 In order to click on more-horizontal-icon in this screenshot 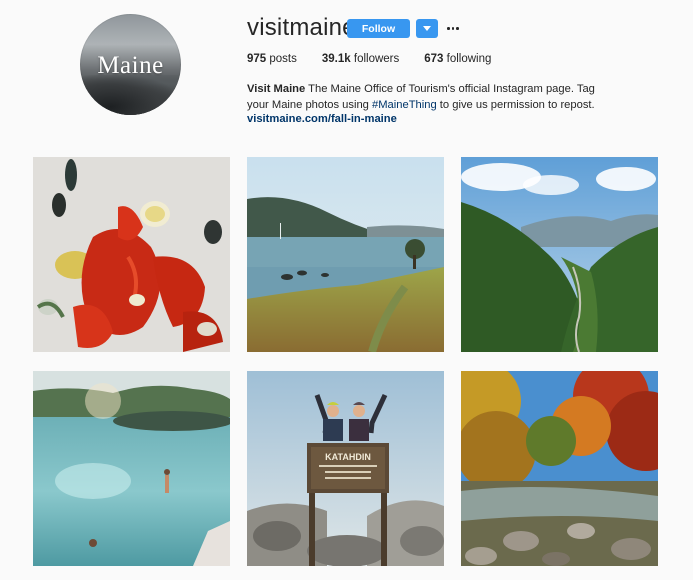, I will do `click(448, 28)`.